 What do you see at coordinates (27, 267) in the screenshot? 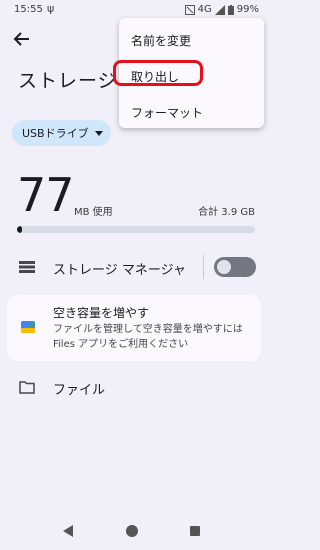
I see `storage-list-icon` at bounding box center [27, 267].